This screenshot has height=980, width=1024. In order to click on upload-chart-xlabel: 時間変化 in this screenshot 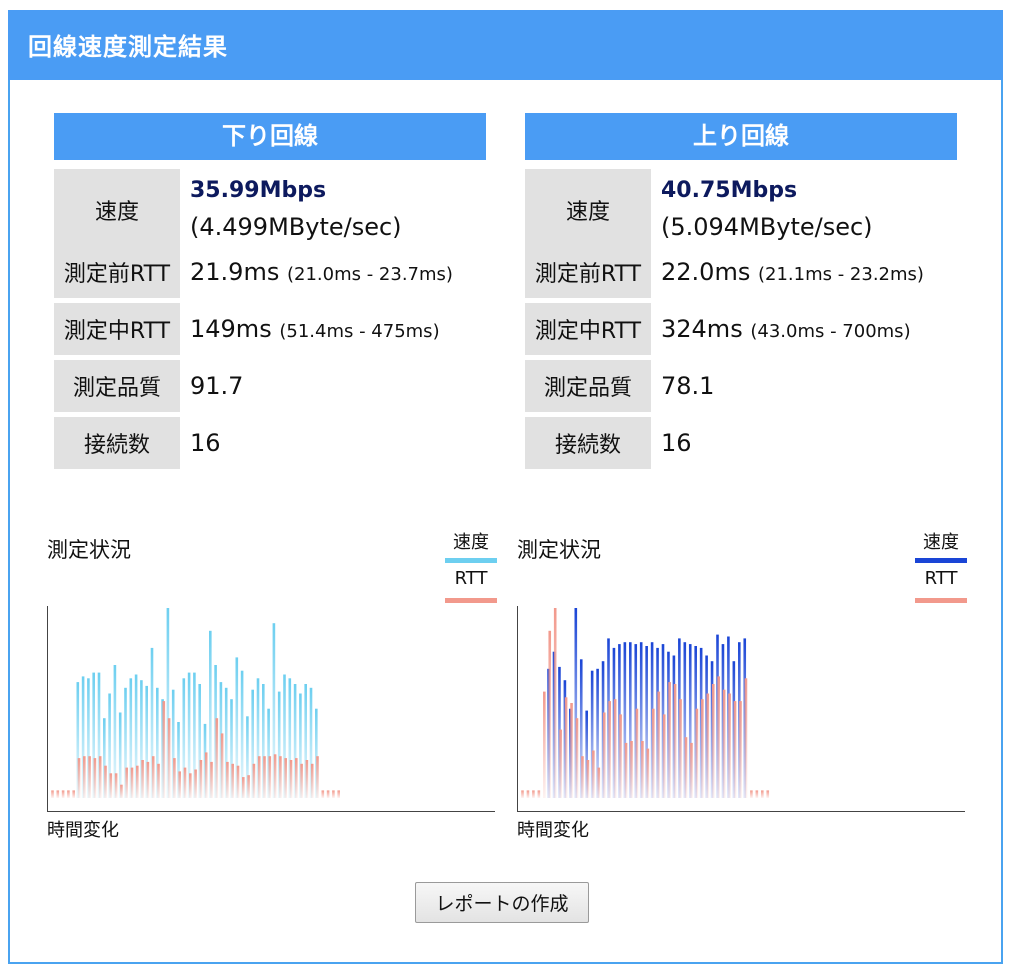, I will do `click(553, 830)`.